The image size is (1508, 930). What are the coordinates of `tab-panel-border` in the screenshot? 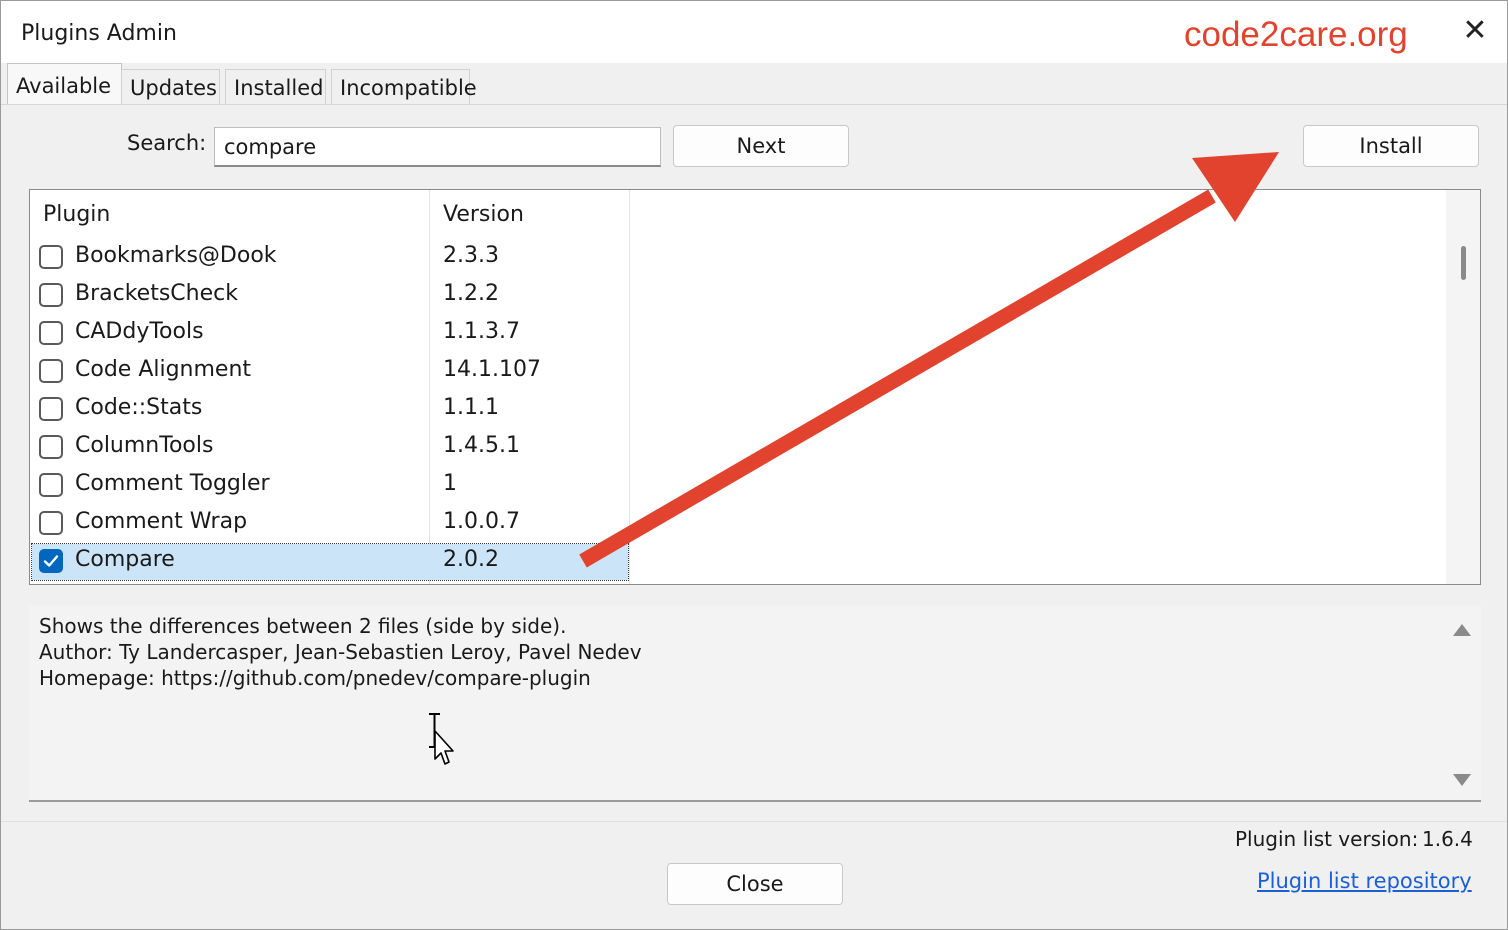 It's located at (754, 104).